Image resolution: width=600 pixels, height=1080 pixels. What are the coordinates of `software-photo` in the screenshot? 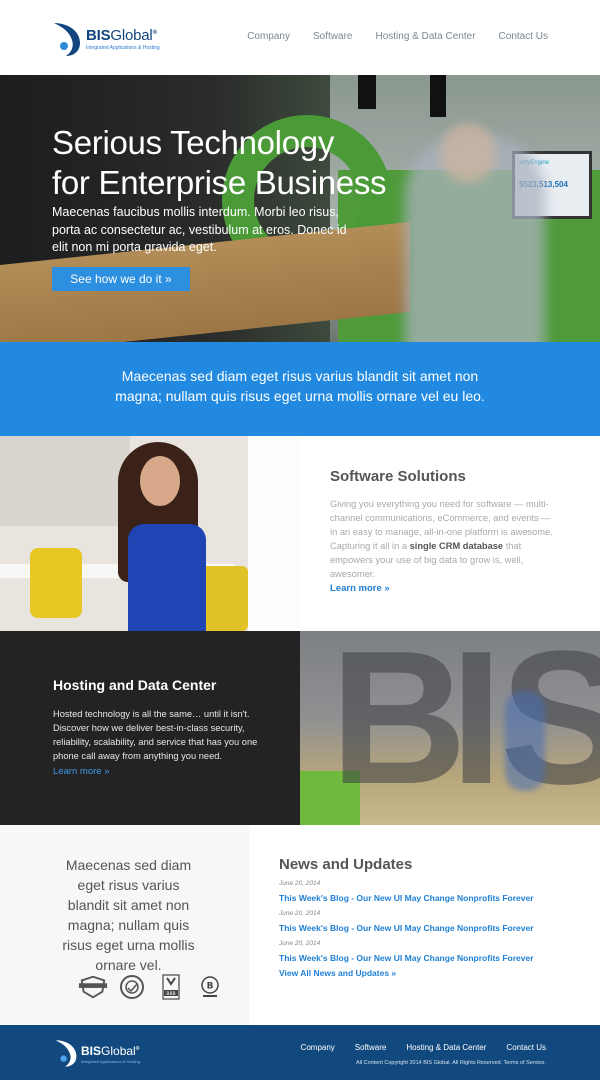 It's located at (150, 533).